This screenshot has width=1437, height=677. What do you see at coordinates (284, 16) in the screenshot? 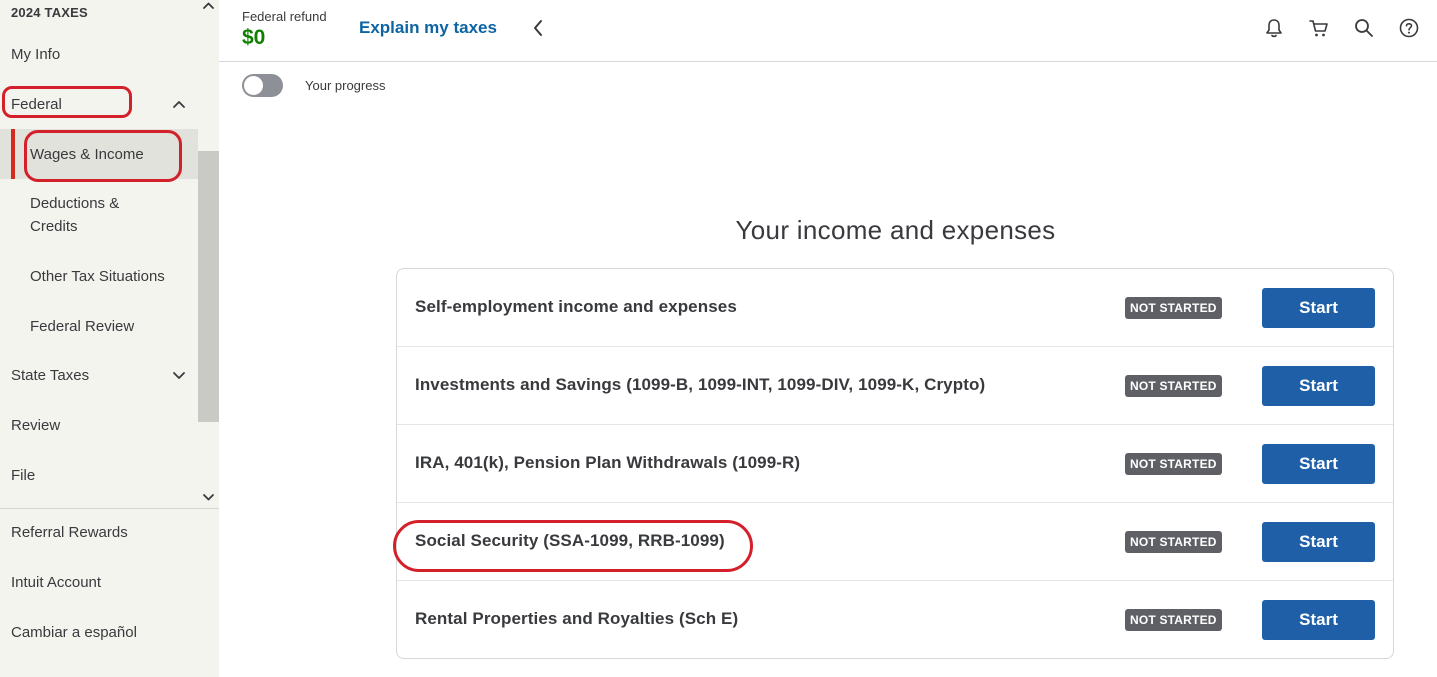
I see `federal-refund-label: Federal refund` at bounding box center [284, 16].